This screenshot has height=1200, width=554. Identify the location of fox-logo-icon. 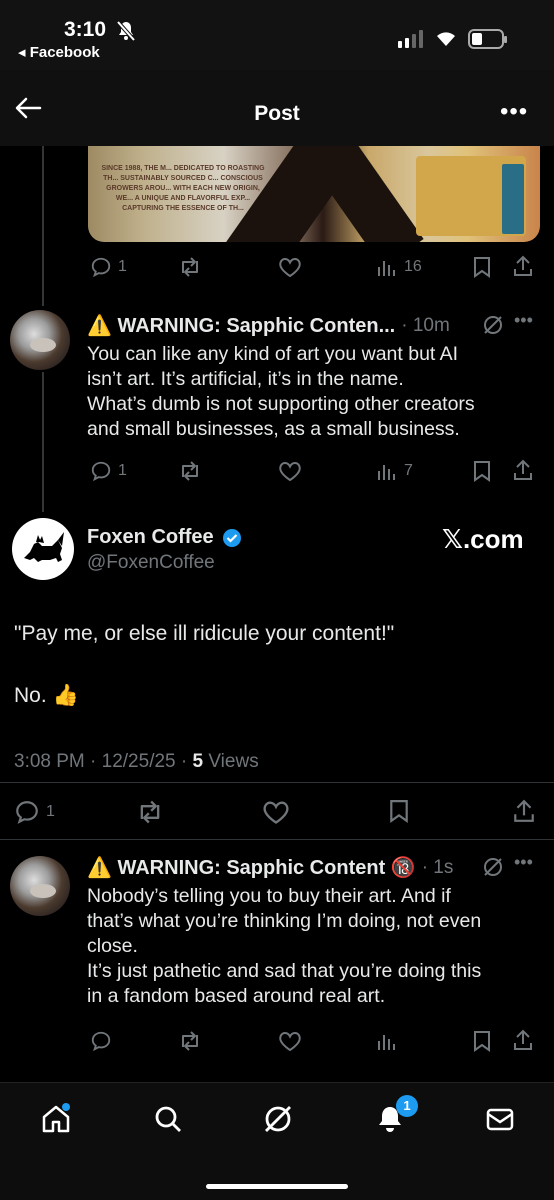
(44, 547).